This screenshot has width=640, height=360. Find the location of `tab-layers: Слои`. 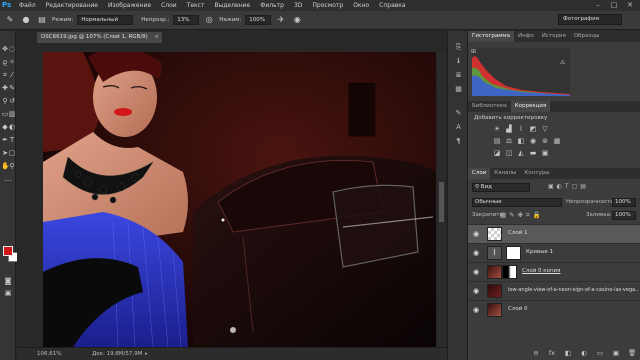

tab-layers: Слои is located at coordinates (479, 173).